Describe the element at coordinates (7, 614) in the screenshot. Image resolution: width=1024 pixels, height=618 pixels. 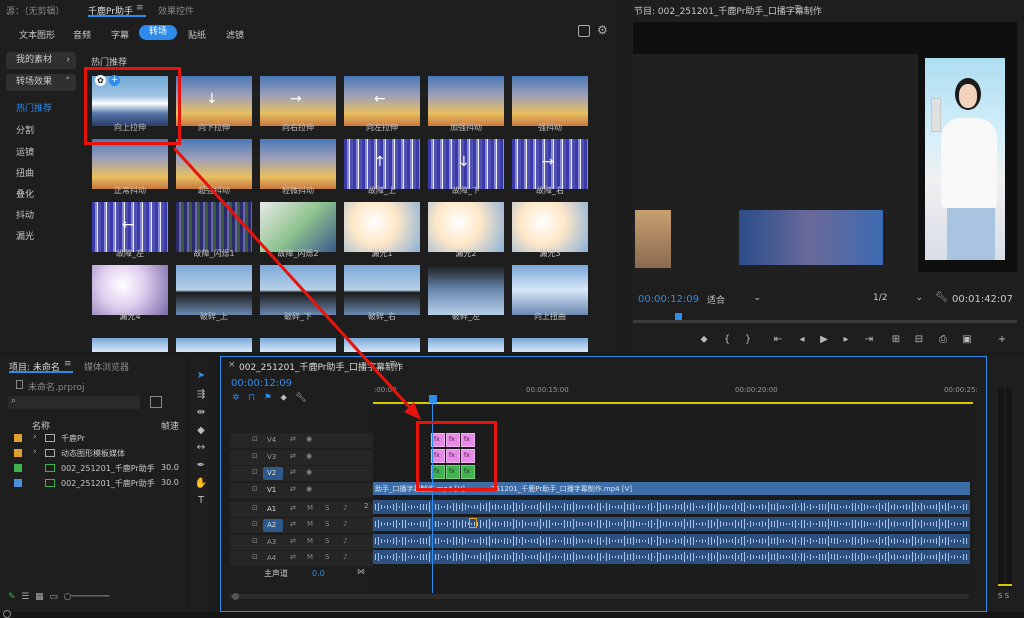
I see `status-icon` at that location.